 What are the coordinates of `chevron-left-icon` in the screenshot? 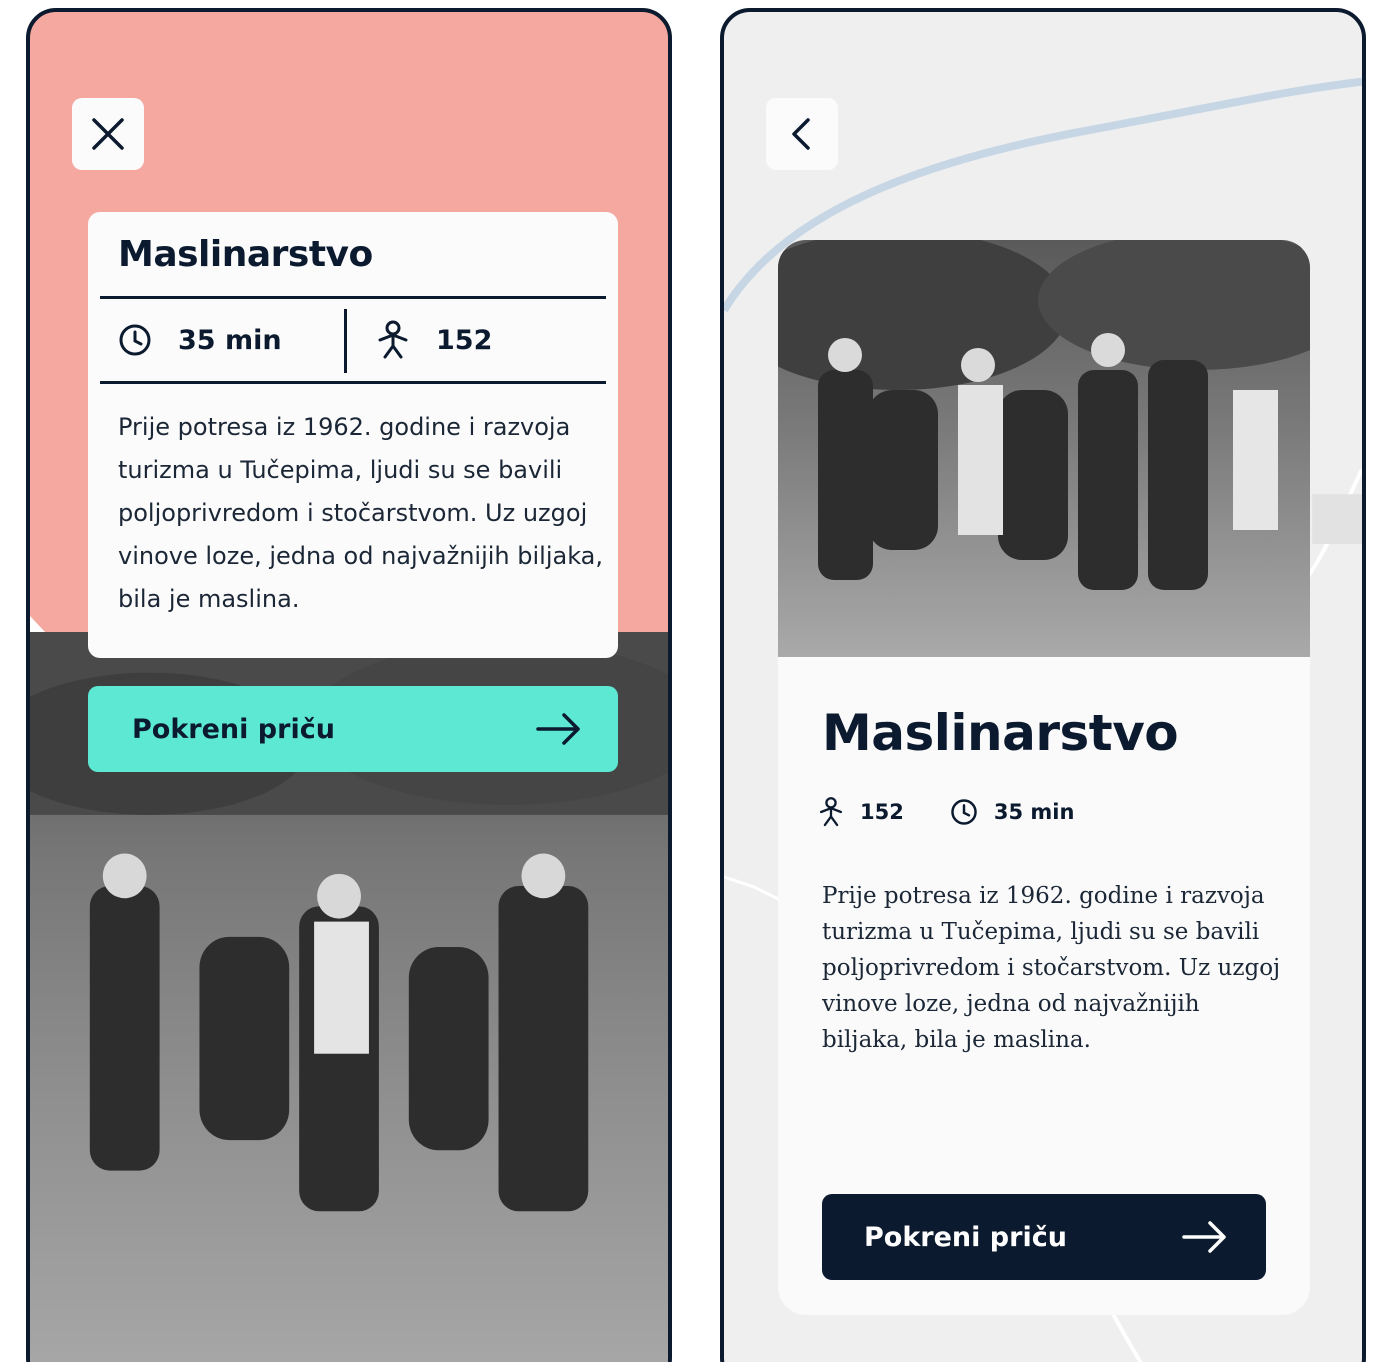 It's located at (801, 134).